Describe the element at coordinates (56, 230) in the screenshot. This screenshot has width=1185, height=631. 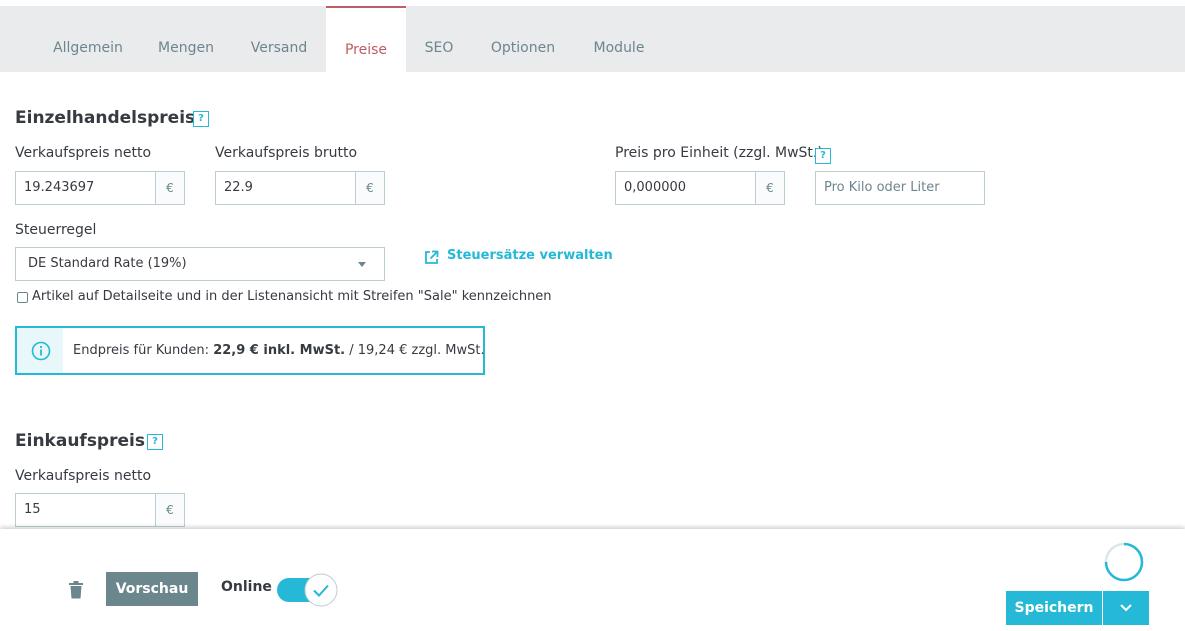
I see `tax-rule-label: Steuerregel` at that location.